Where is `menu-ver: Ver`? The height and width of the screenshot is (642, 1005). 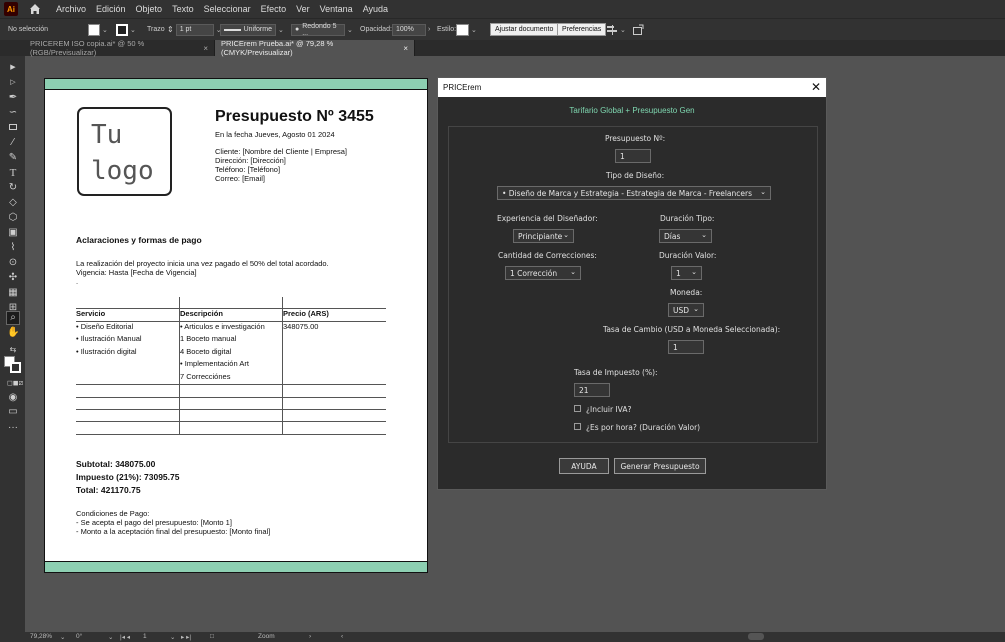 menu-ver: Ver is located at coordinates (303, 9).